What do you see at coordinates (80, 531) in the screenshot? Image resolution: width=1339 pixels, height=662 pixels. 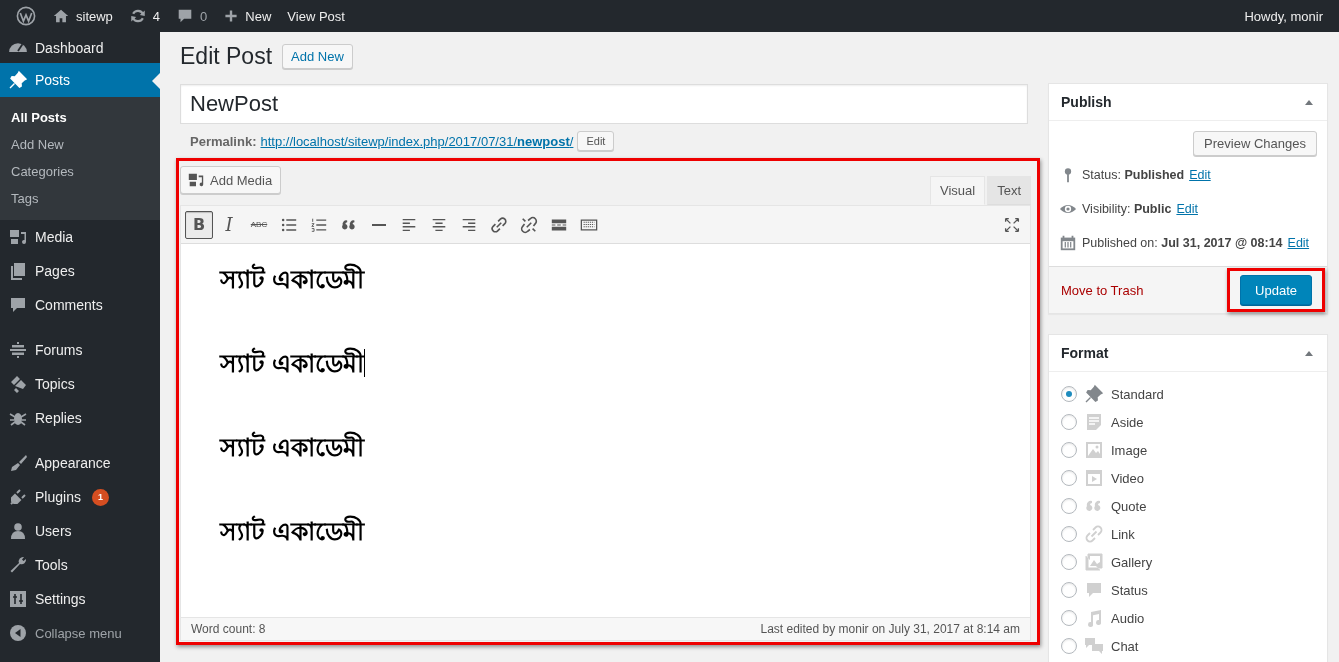 I see `sidebar-item: Users` at bounding box center [80, 531].